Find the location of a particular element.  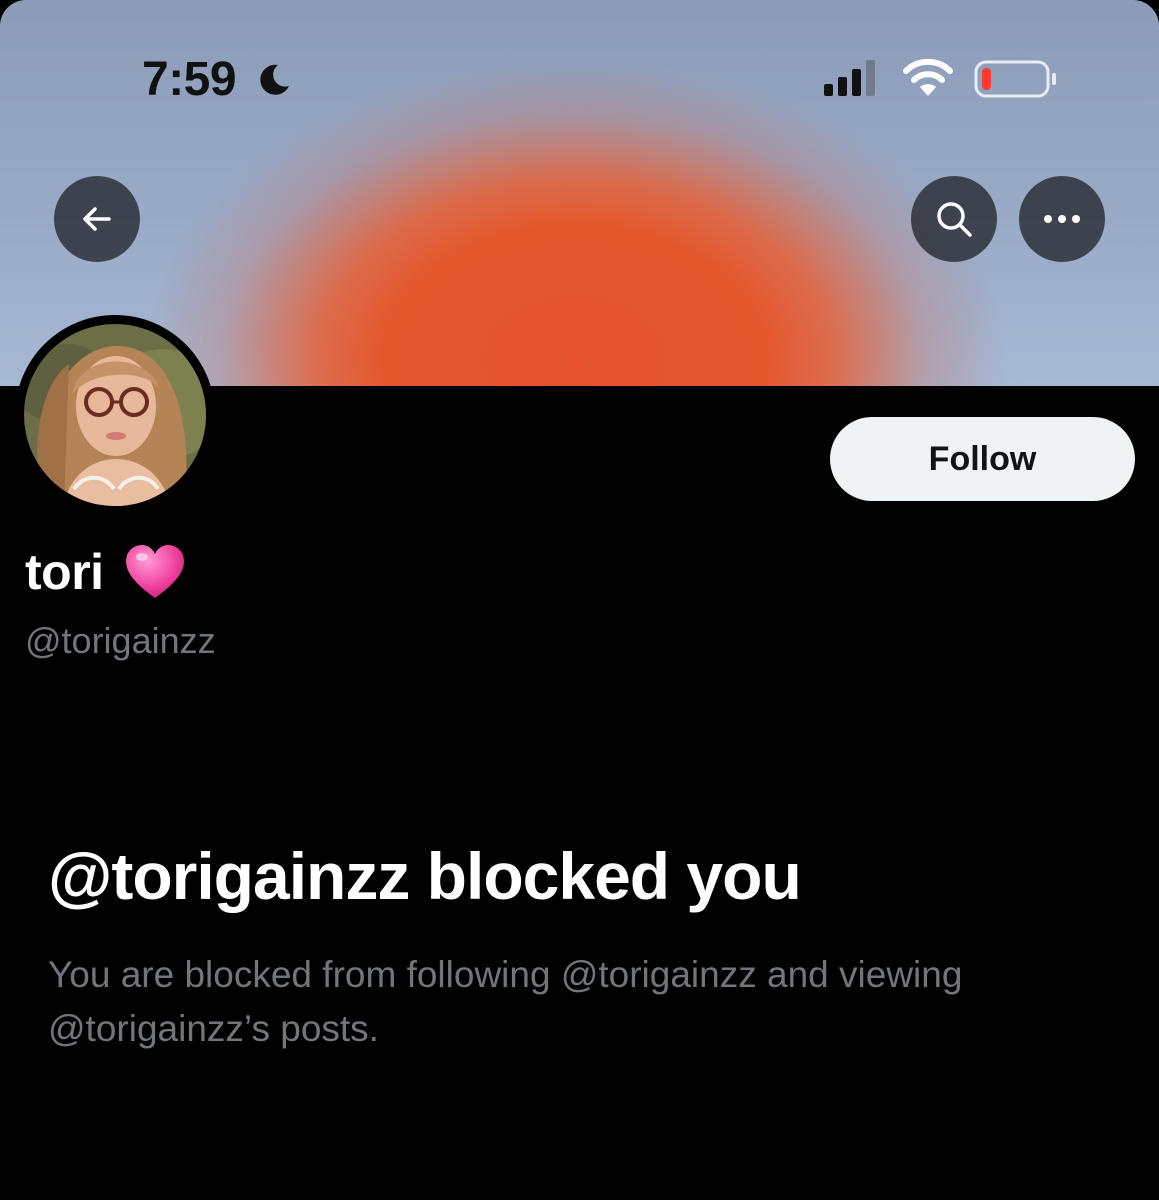

more-horizontal-icon is located at coordinates (1062, 219).